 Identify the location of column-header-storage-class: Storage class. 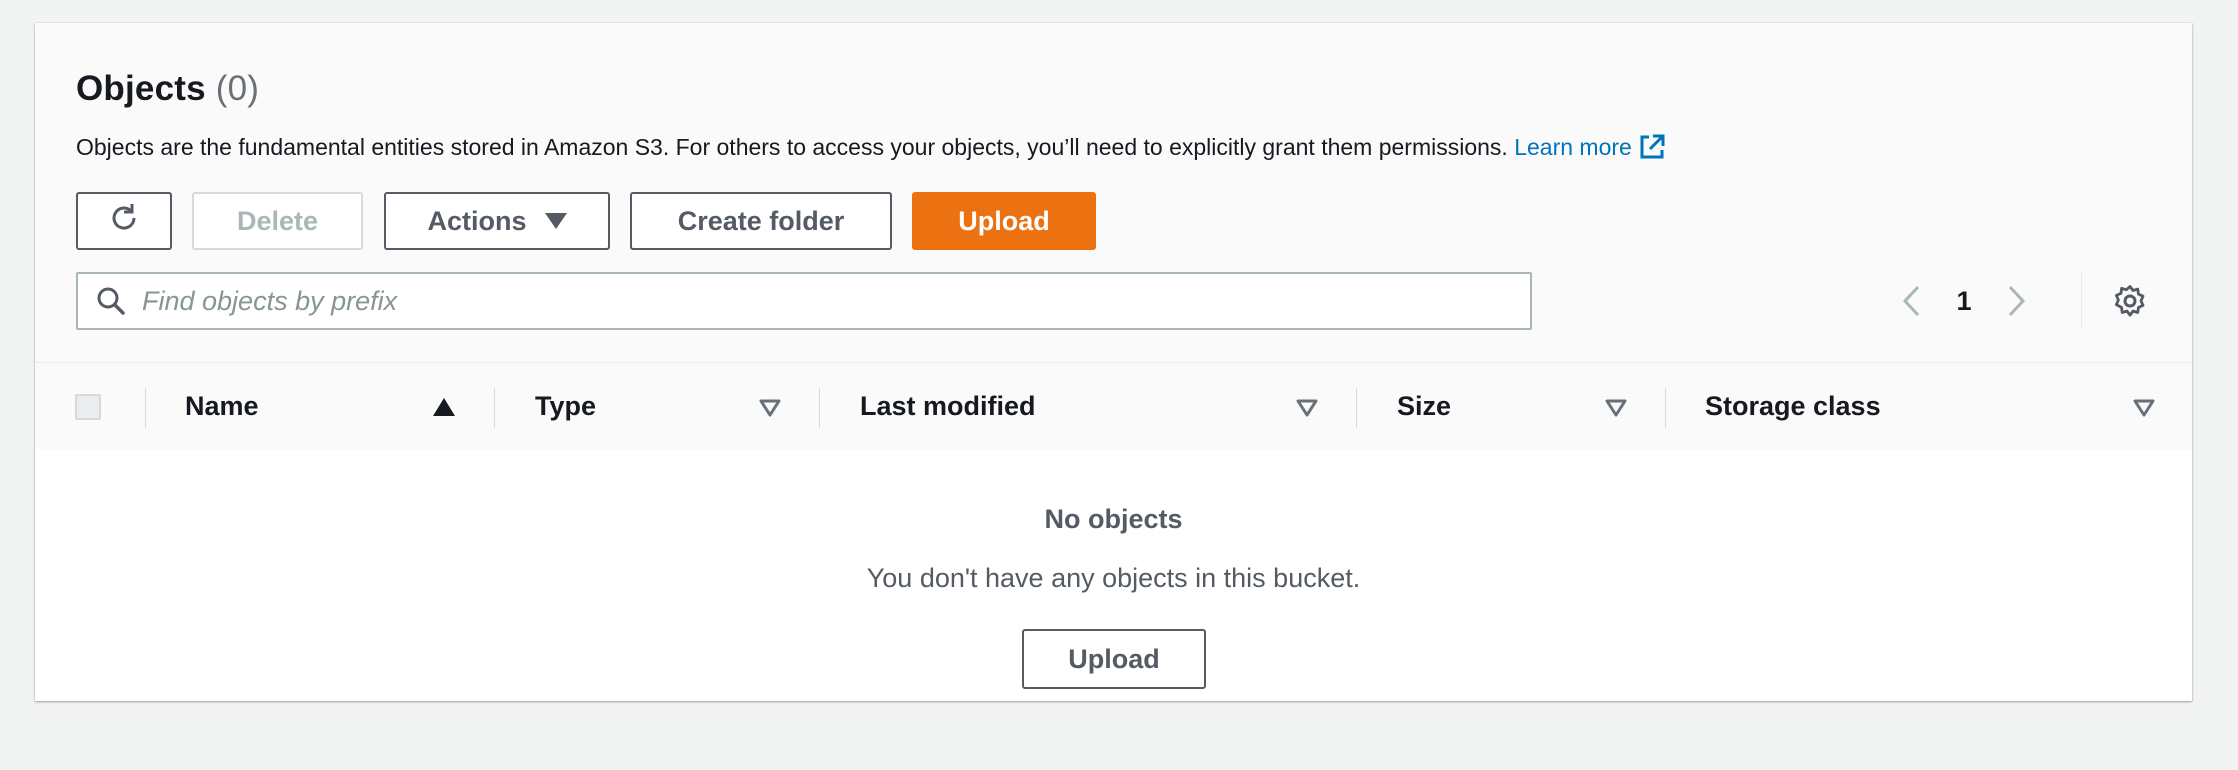
(1793, 406).